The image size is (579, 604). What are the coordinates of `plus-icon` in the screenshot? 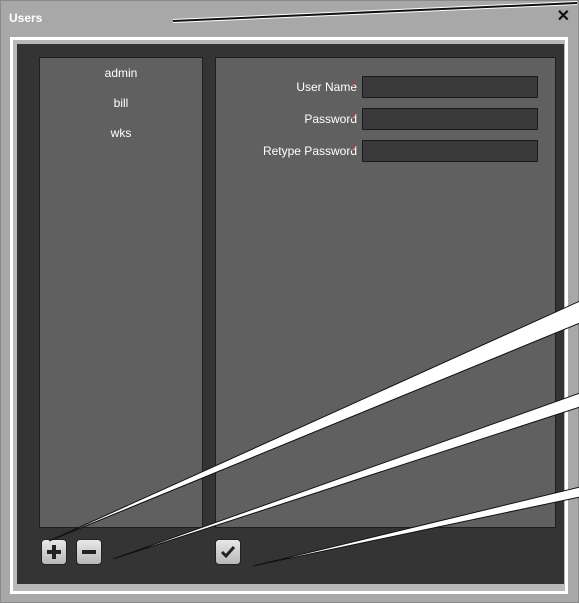 It's located at (54, 552).